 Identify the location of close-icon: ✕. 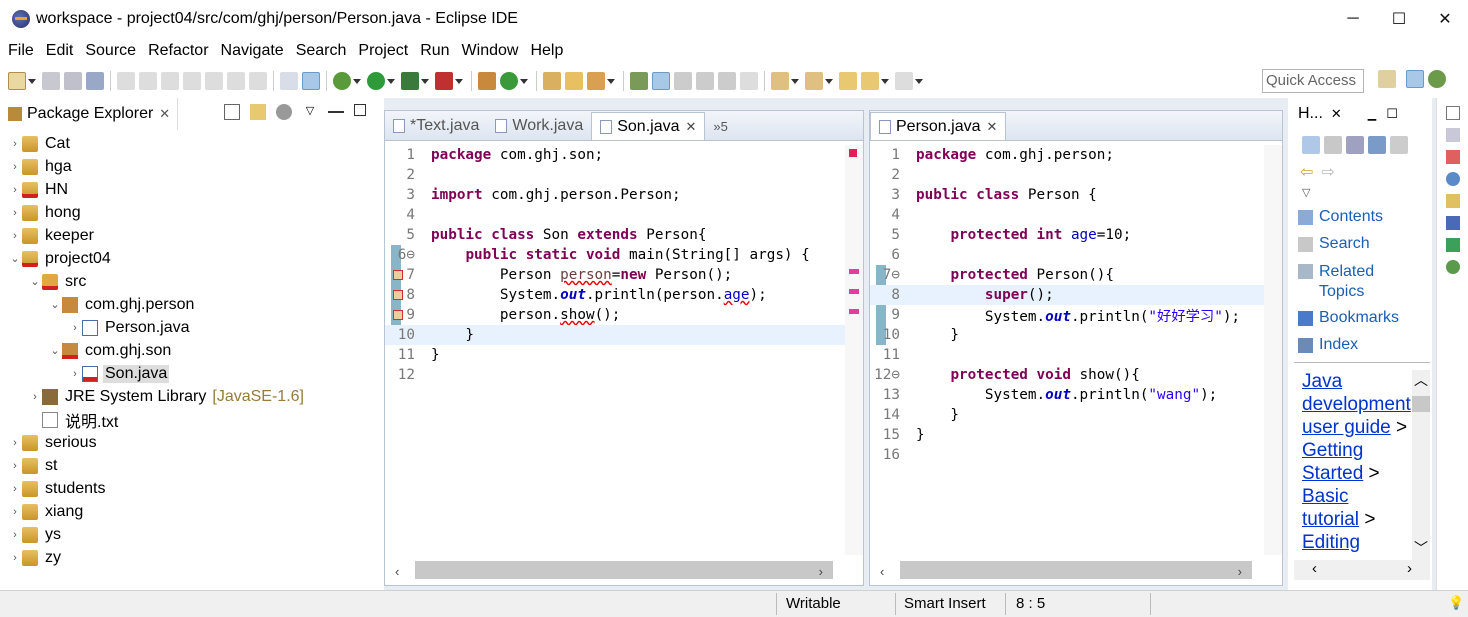
(1336, 114).